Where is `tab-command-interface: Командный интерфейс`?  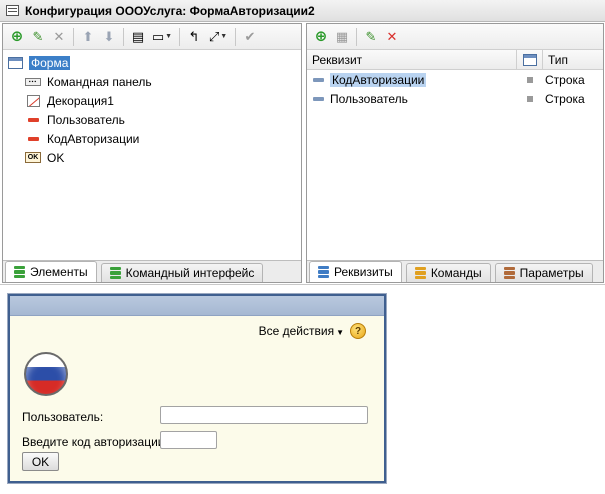
tab-command-interface: Командный интерфейс is located at coordinates (182, 272).